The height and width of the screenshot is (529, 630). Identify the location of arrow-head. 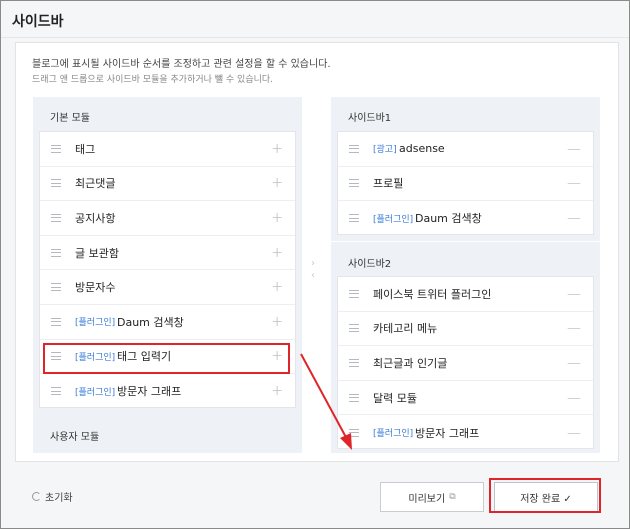
(346, 441).